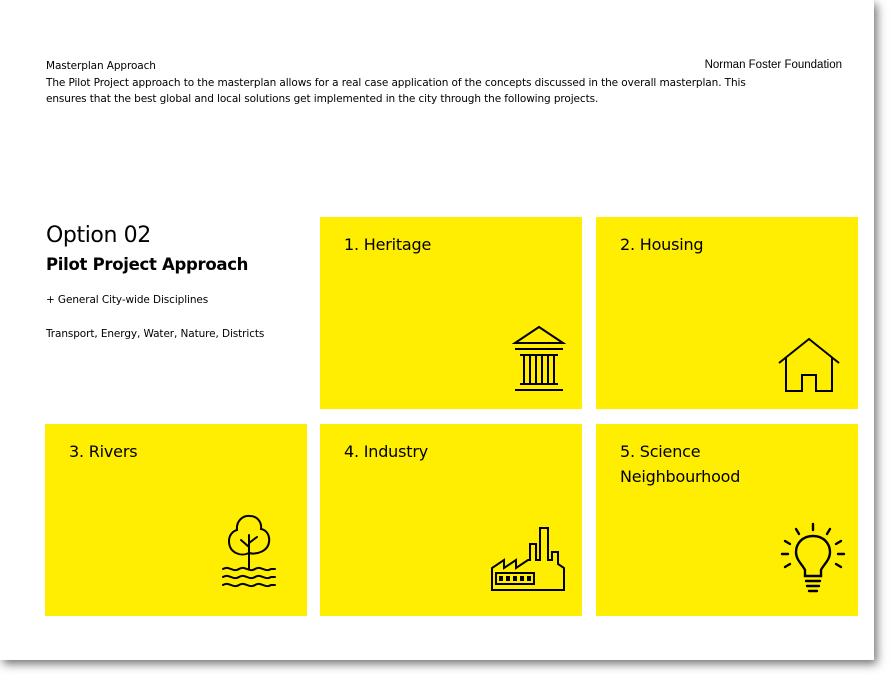  I want to click on option-subtitle: Pilot Project Approach, so click(147, 264).